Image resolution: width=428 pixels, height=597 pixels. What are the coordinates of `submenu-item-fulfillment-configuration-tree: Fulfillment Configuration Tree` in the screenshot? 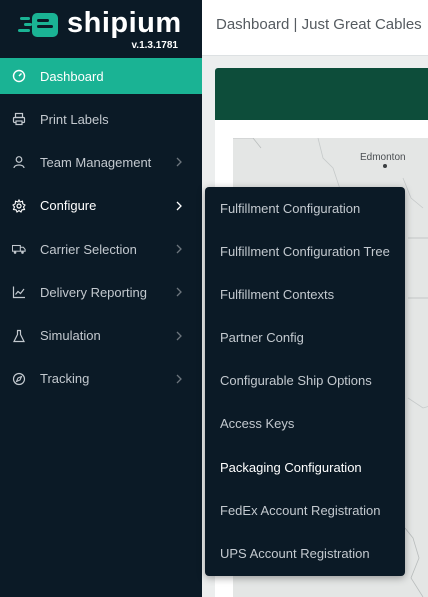 It's located at (305, 251).